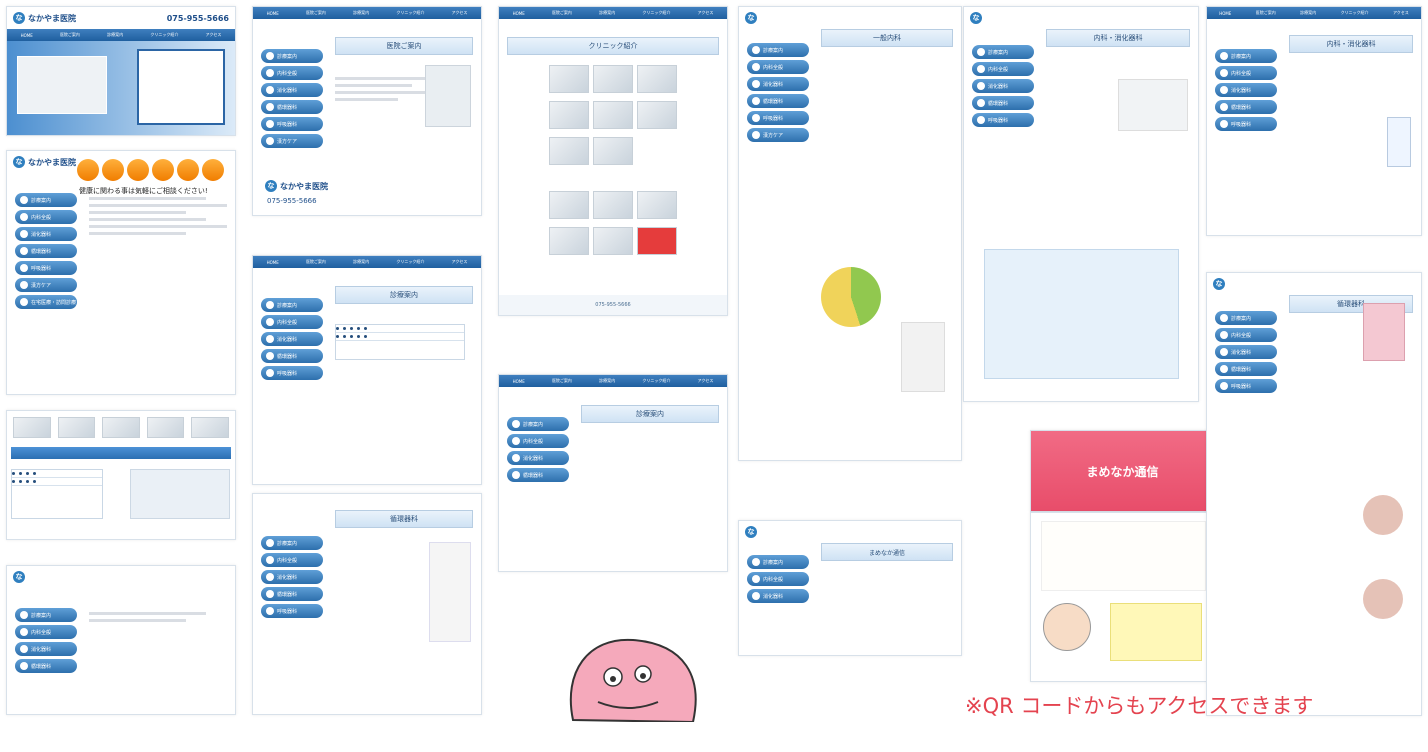 The height and width of the screenshot is (752, 1428). Describe the element at coordinates (292, 201) in the screenshot. I see `footer-phone: 075-955-5666` at that location.